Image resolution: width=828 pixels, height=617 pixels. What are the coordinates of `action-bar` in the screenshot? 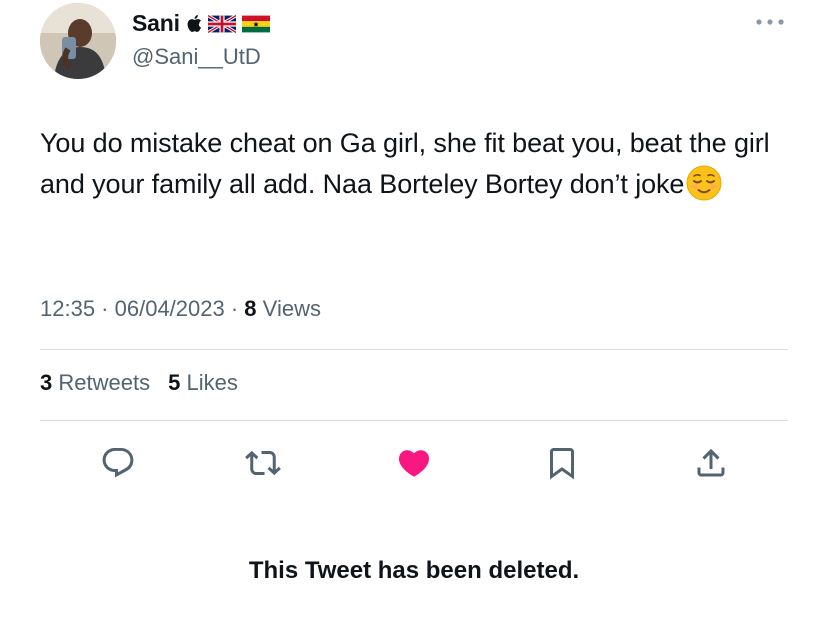 It's located at (414, 463).